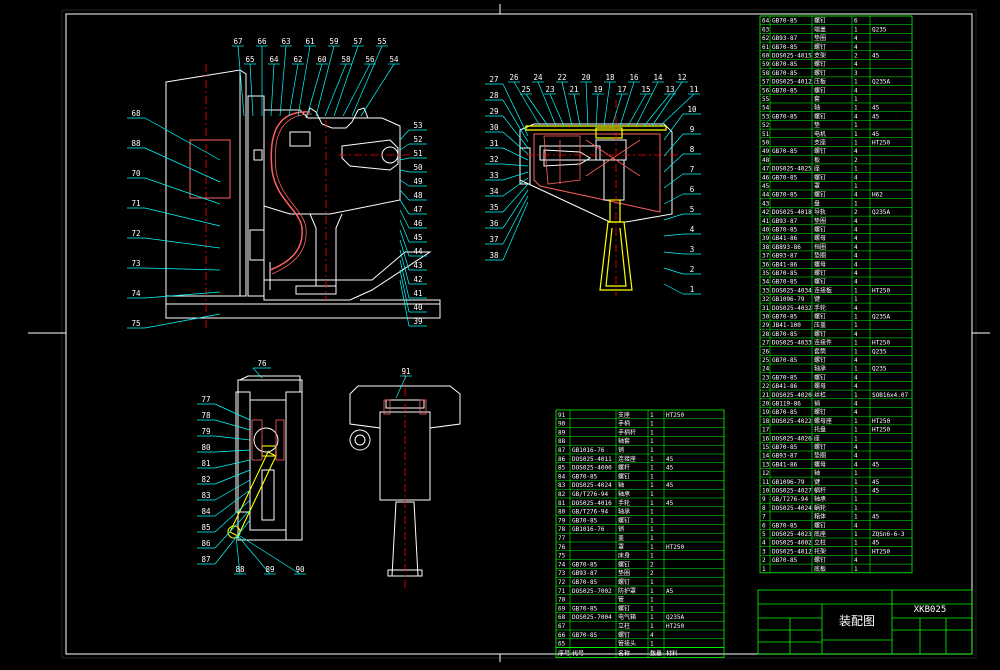 The height and width of the screenshot is (670, 1000). I want to click on balloon-18: 18, so click(610, 77).